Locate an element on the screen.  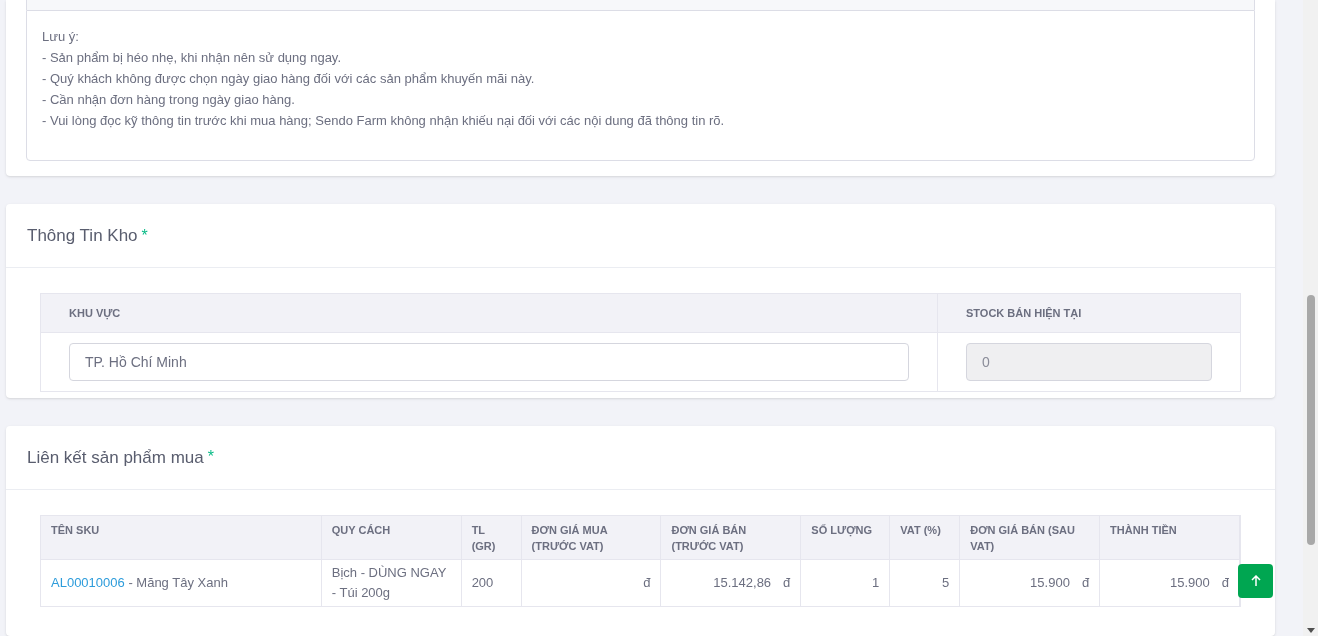
table-cell-text: 15.142,86 is located at coordinates (742, 583).